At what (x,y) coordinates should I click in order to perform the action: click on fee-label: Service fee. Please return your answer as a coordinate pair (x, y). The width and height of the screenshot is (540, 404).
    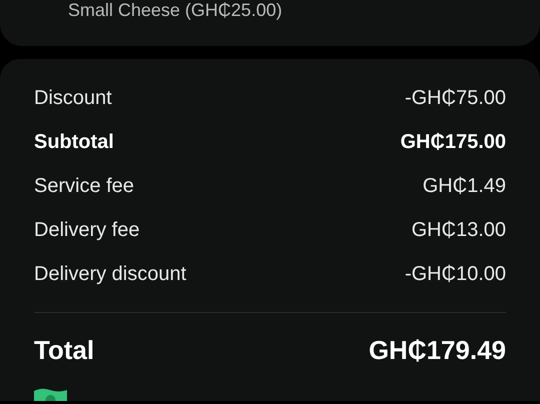
    Looking at the image, I should click on (84, 186).